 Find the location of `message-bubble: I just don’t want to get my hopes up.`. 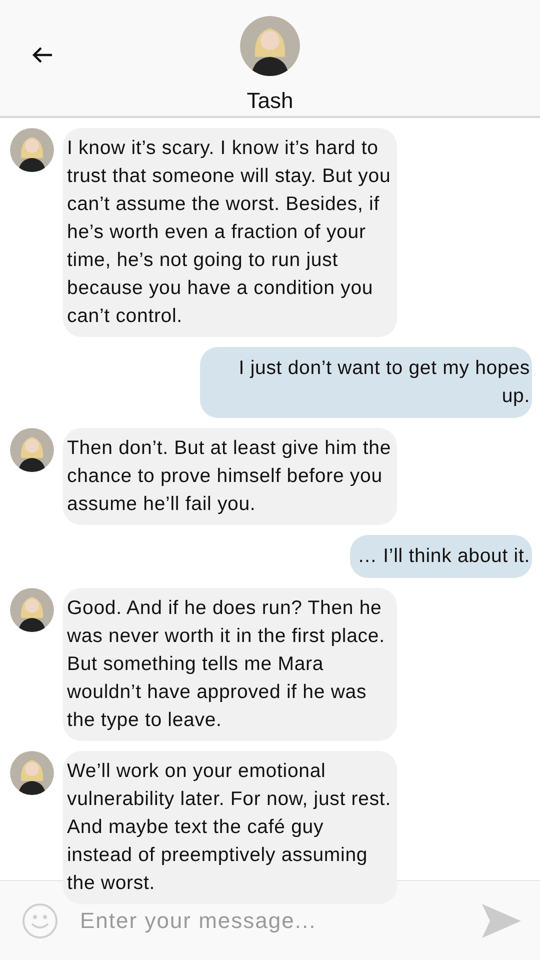

message-bubble: I just don’t want to get my hopes up. is located at coordinates (366, 382).